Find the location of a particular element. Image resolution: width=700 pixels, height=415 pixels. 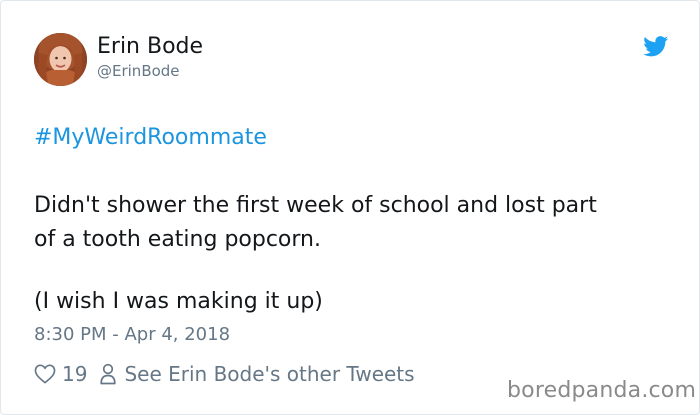

person-icon is located at coordinates (108, 374).